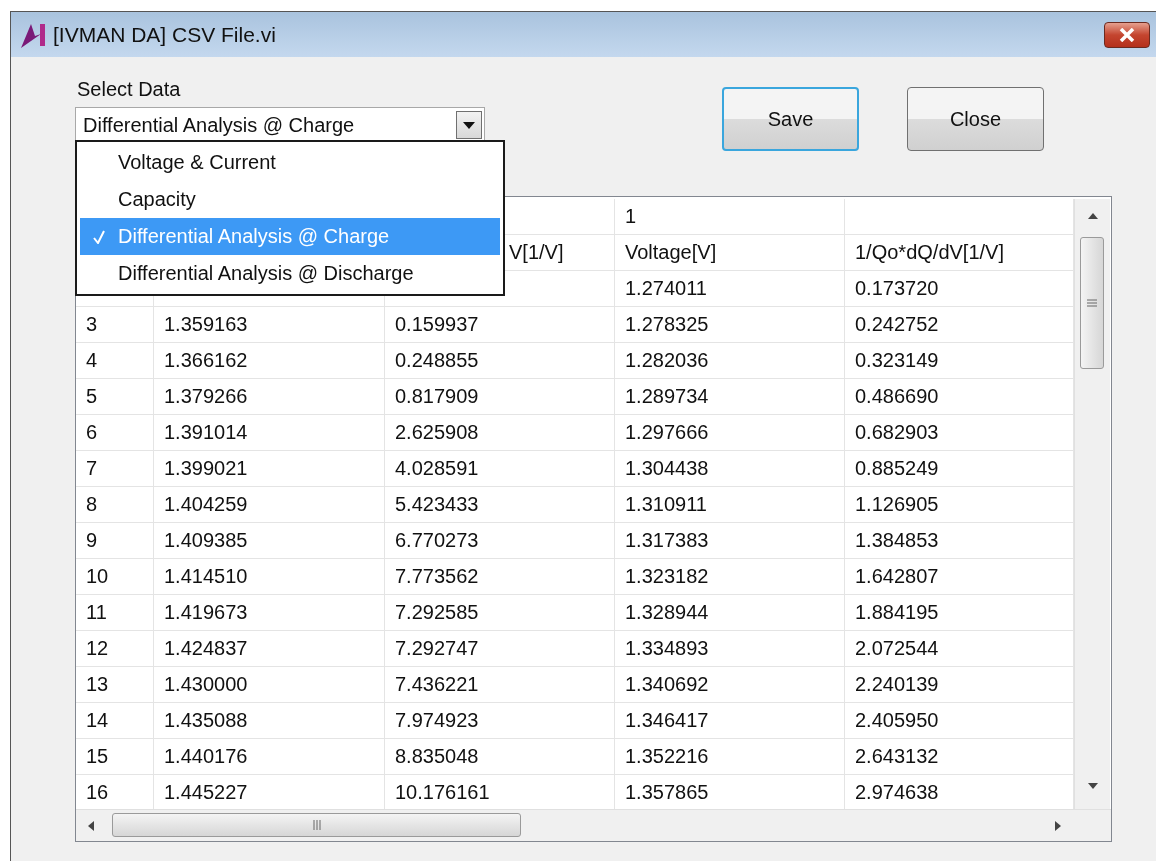  Describe the element at coordinates (1058, 825) in the screenshot. I see `scroll-right-icon` at that location.